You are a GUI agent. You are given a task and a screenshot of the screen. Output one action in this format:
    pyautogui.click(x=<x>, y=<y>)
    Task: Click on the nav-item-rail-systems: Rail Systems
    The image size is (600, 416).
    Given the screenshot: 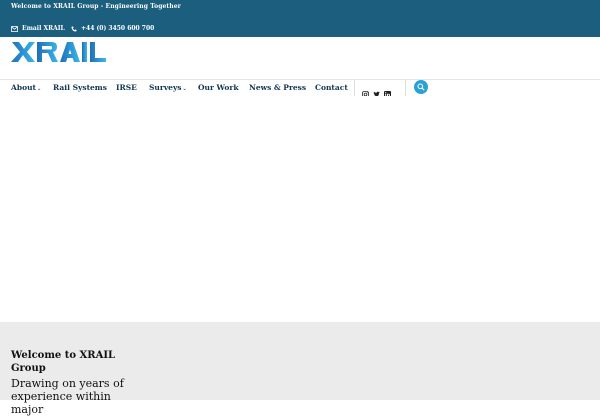 What is the action you would take?
    pyautogui.click(x=80, y=87)
    